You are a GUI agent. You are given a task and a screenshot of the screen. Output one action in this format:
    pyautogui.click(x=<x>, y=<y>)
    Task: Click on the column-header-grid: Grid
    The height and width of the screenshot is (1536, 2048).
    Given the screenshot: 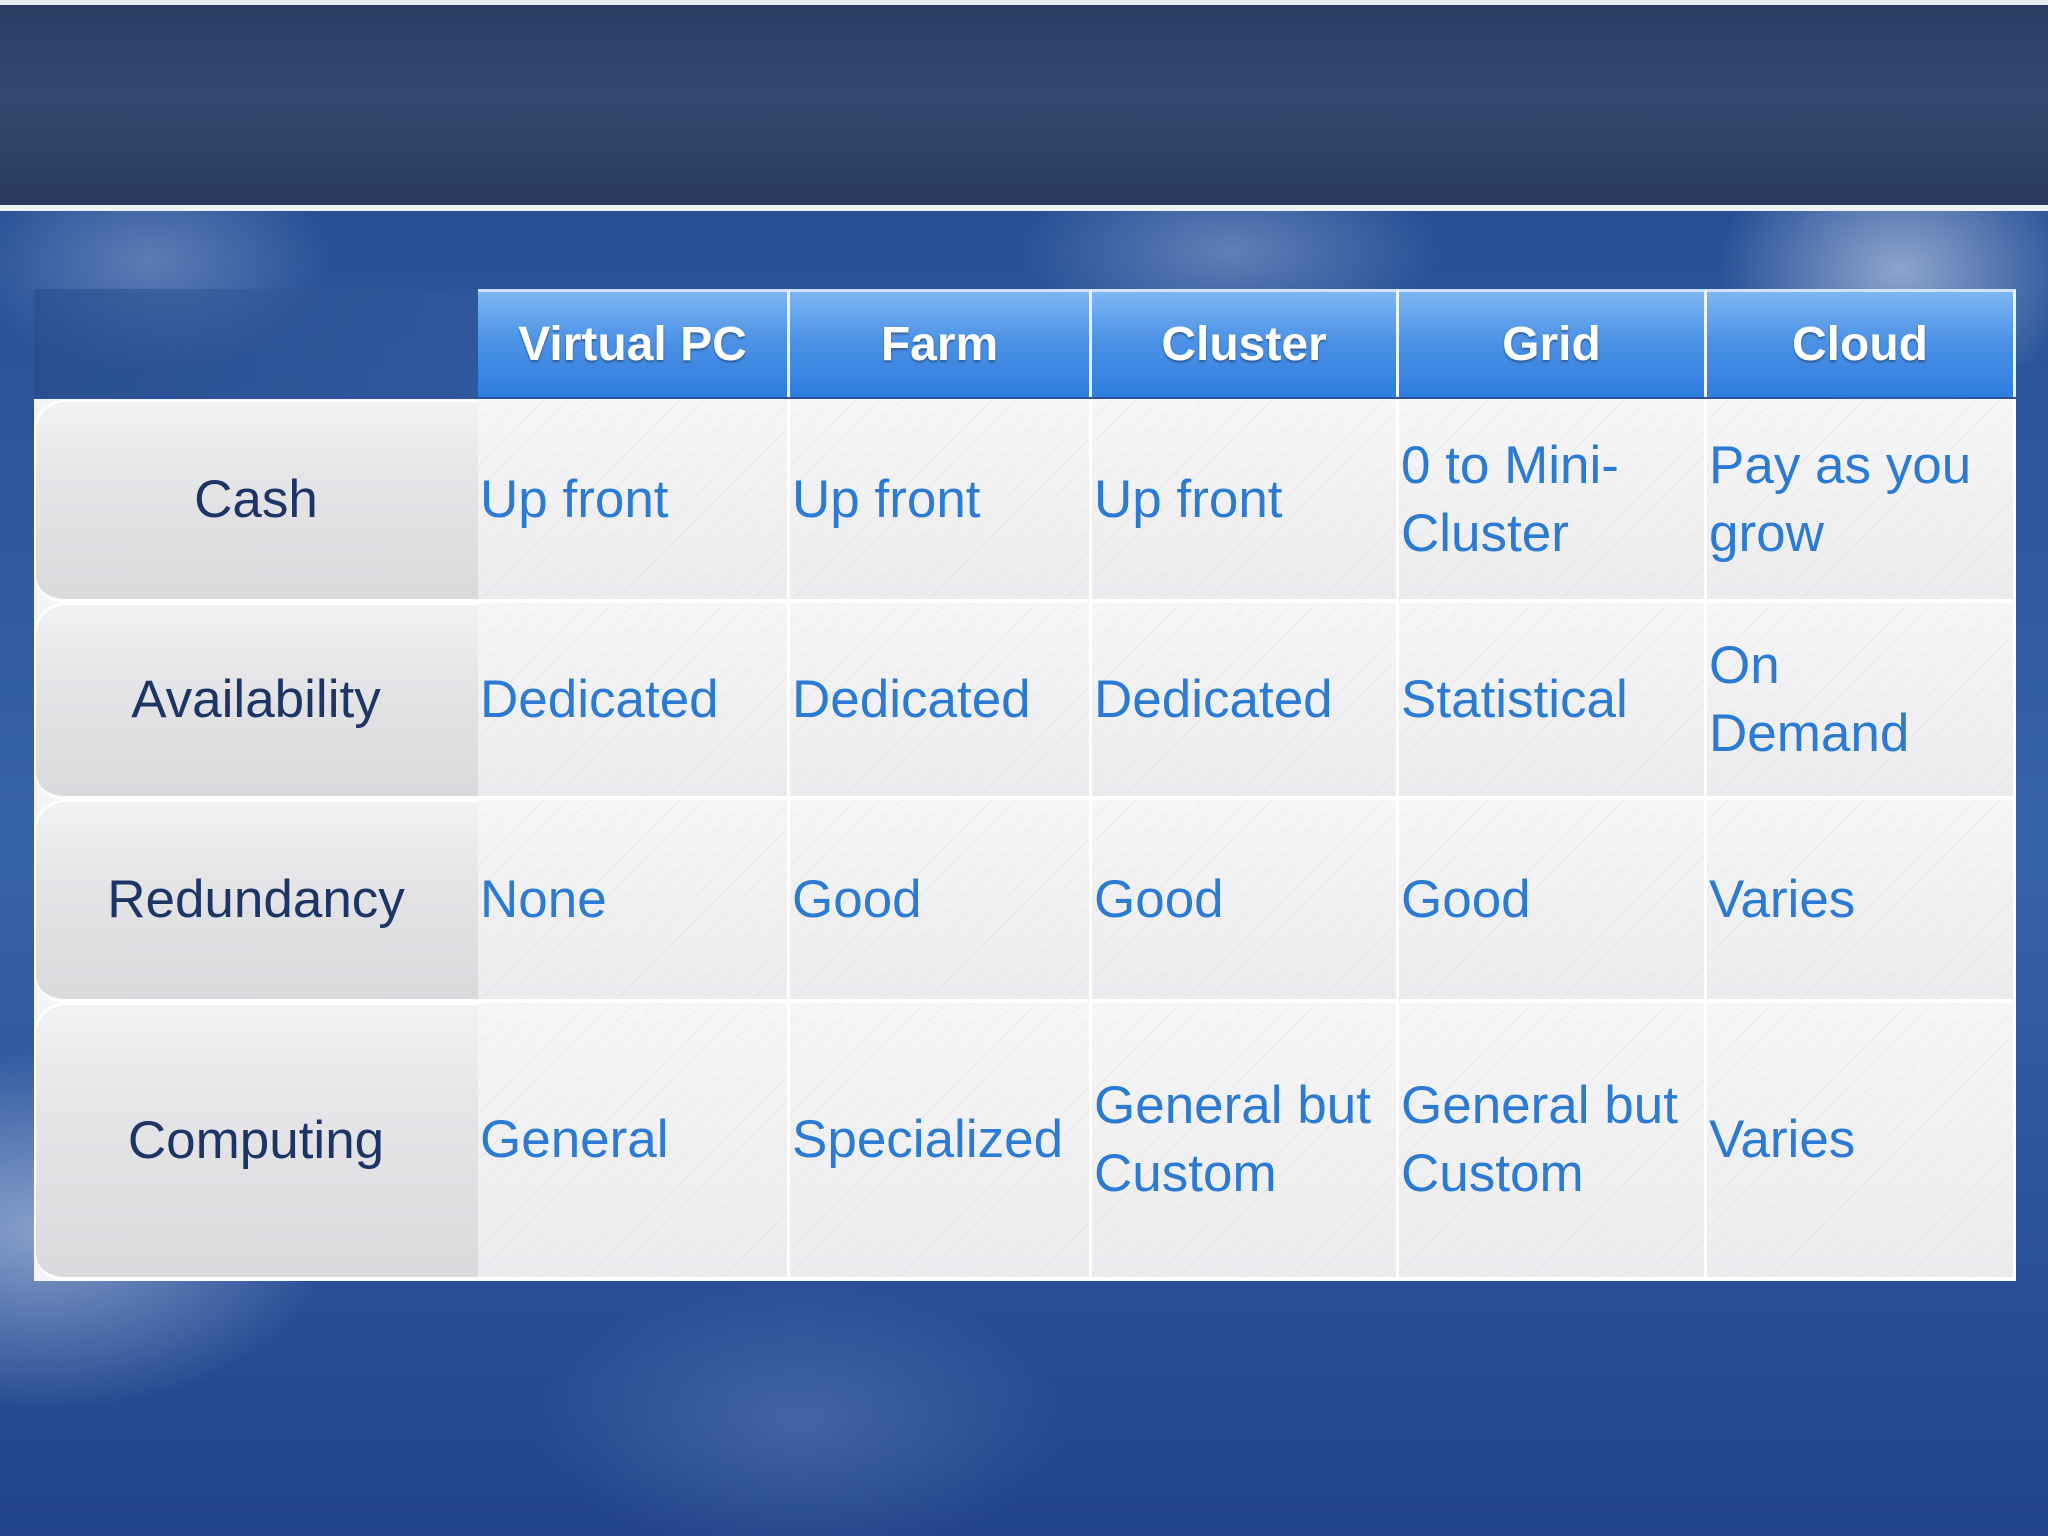 What is the action you would take?
    pyautogui.click(x=1553, y=343)
    